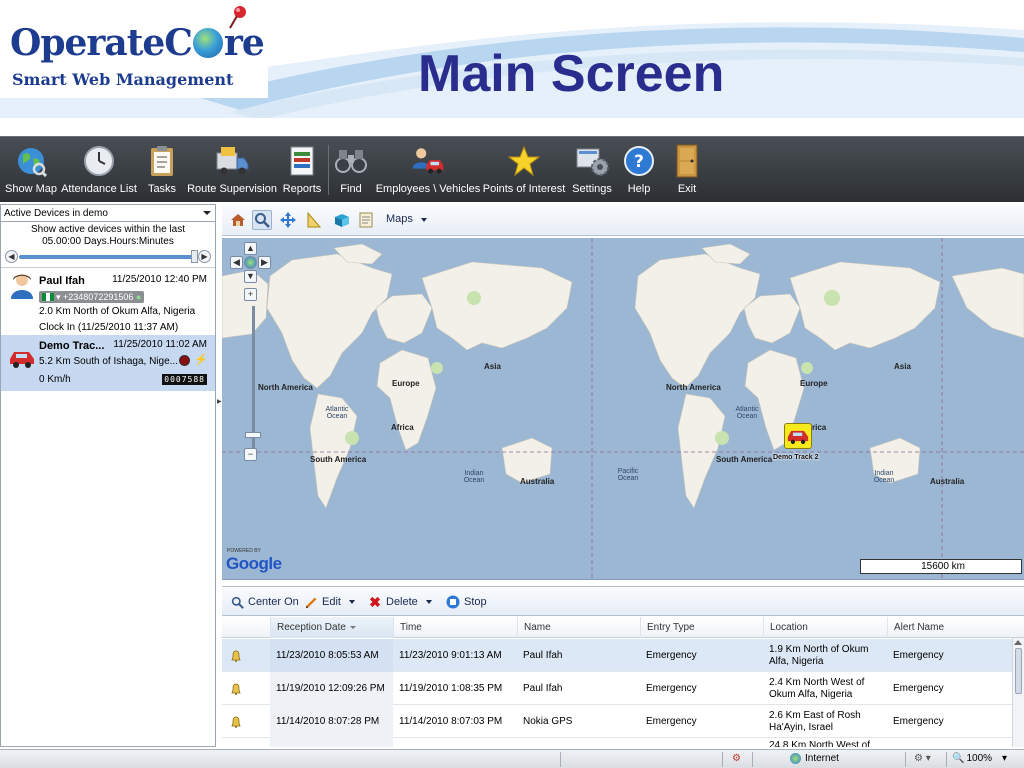 Image resolution: width=1024 pixels, height=768 pixels. I want to click on measure-tool-icon, so click(314, 220).